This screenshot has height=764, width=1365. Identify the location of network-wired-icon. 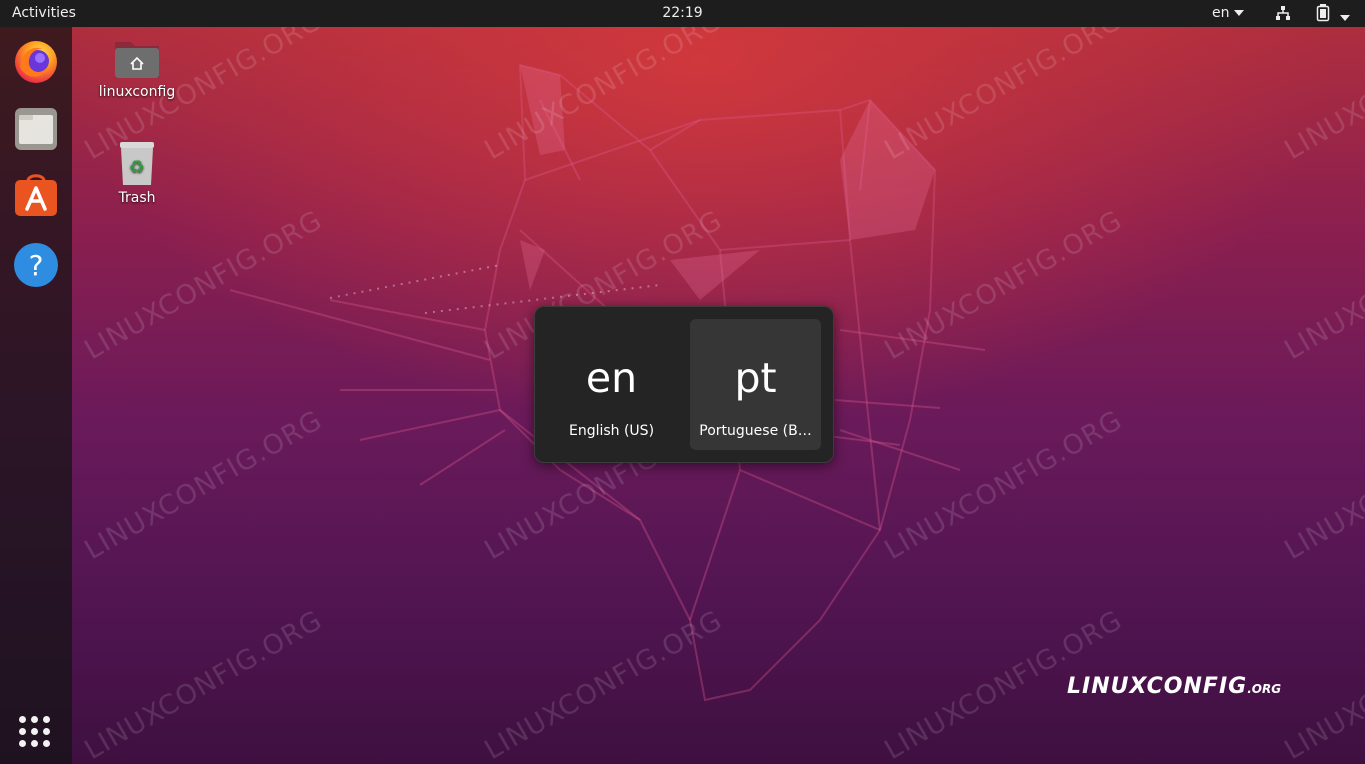
(1283, 15).